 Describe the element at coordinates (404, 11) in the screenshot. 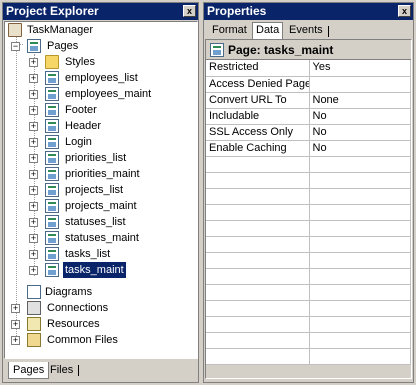

I see `properties-close-button: x` at that location.